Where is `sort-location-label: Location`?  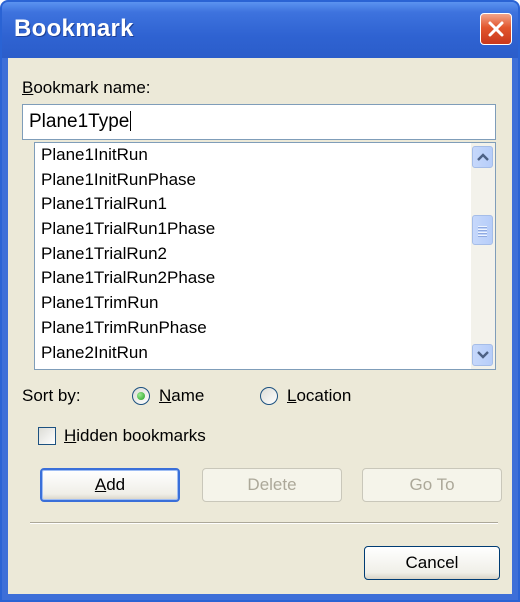
sort-location-label: Location is located at coordinates (319, 396).